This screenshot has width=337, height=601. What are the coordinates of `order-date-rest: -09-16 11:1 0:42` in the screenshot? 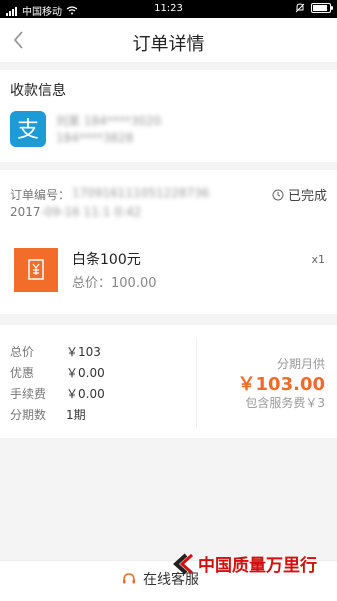 It's located at (91, 212).